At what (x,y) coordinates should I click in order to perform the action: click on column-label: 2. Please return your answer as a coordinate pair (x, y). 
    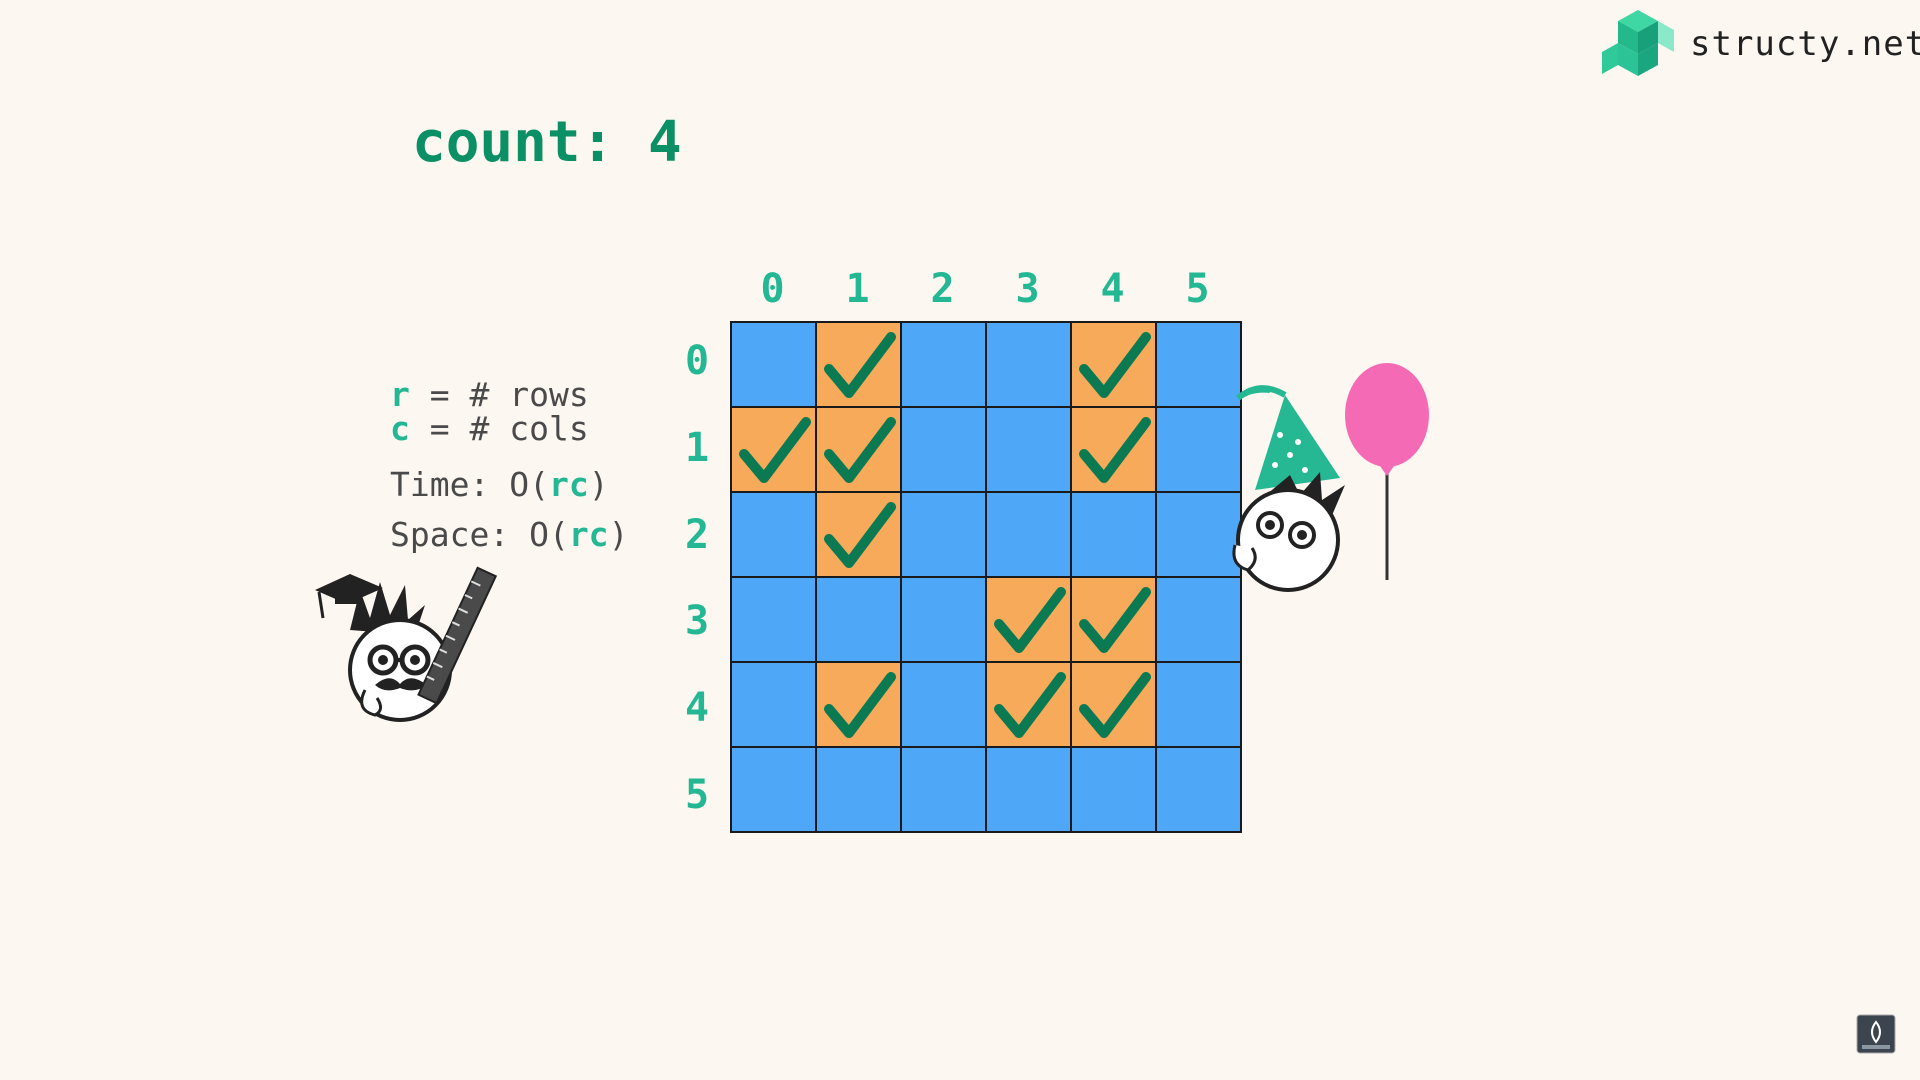
    Looking at the image, I should click on (942, 289).